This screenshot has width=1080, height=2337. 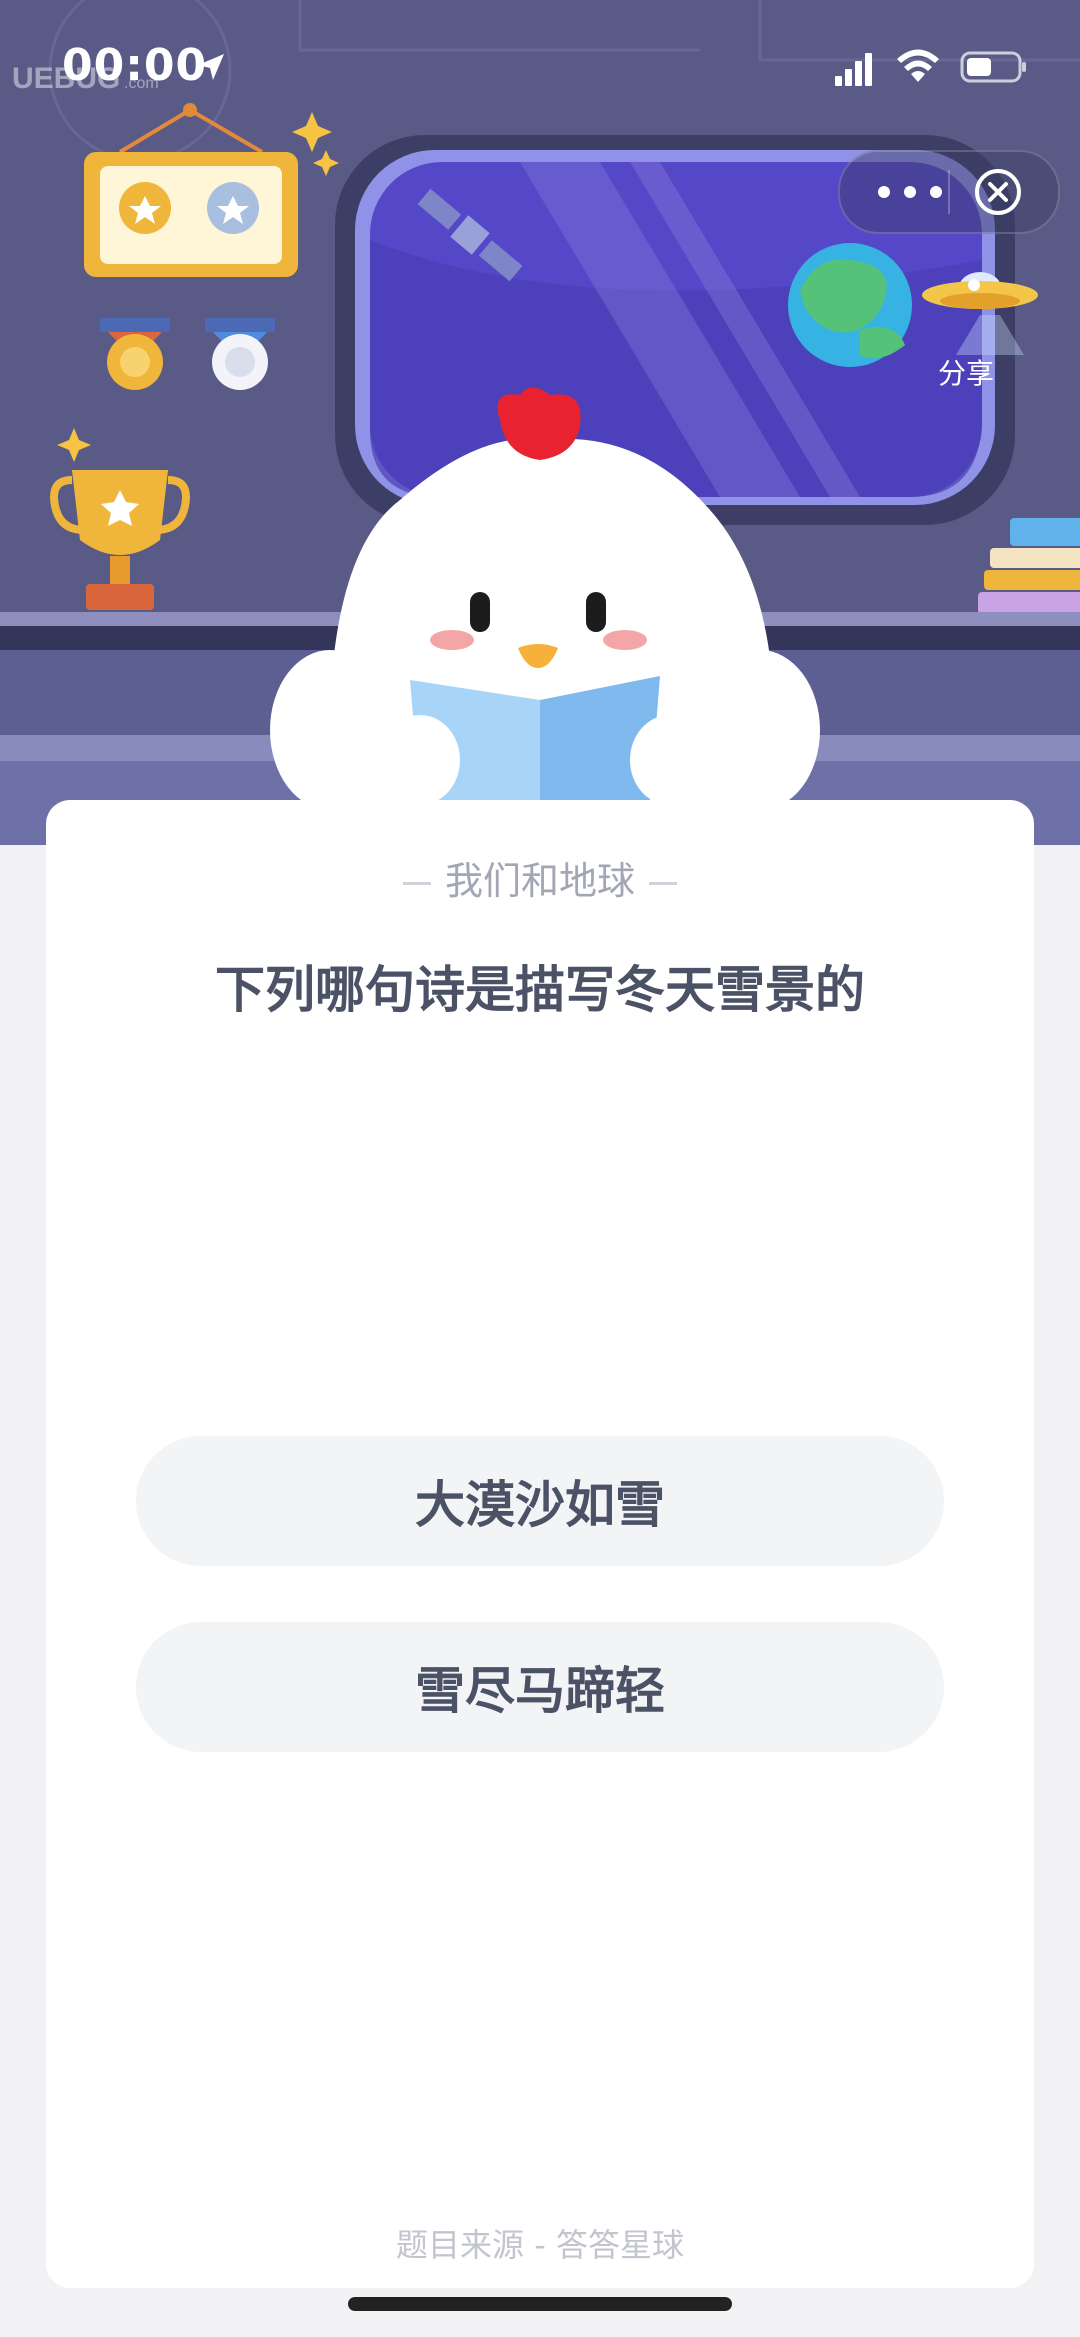 I want to click on divider-left, so click(x=416, y=883).